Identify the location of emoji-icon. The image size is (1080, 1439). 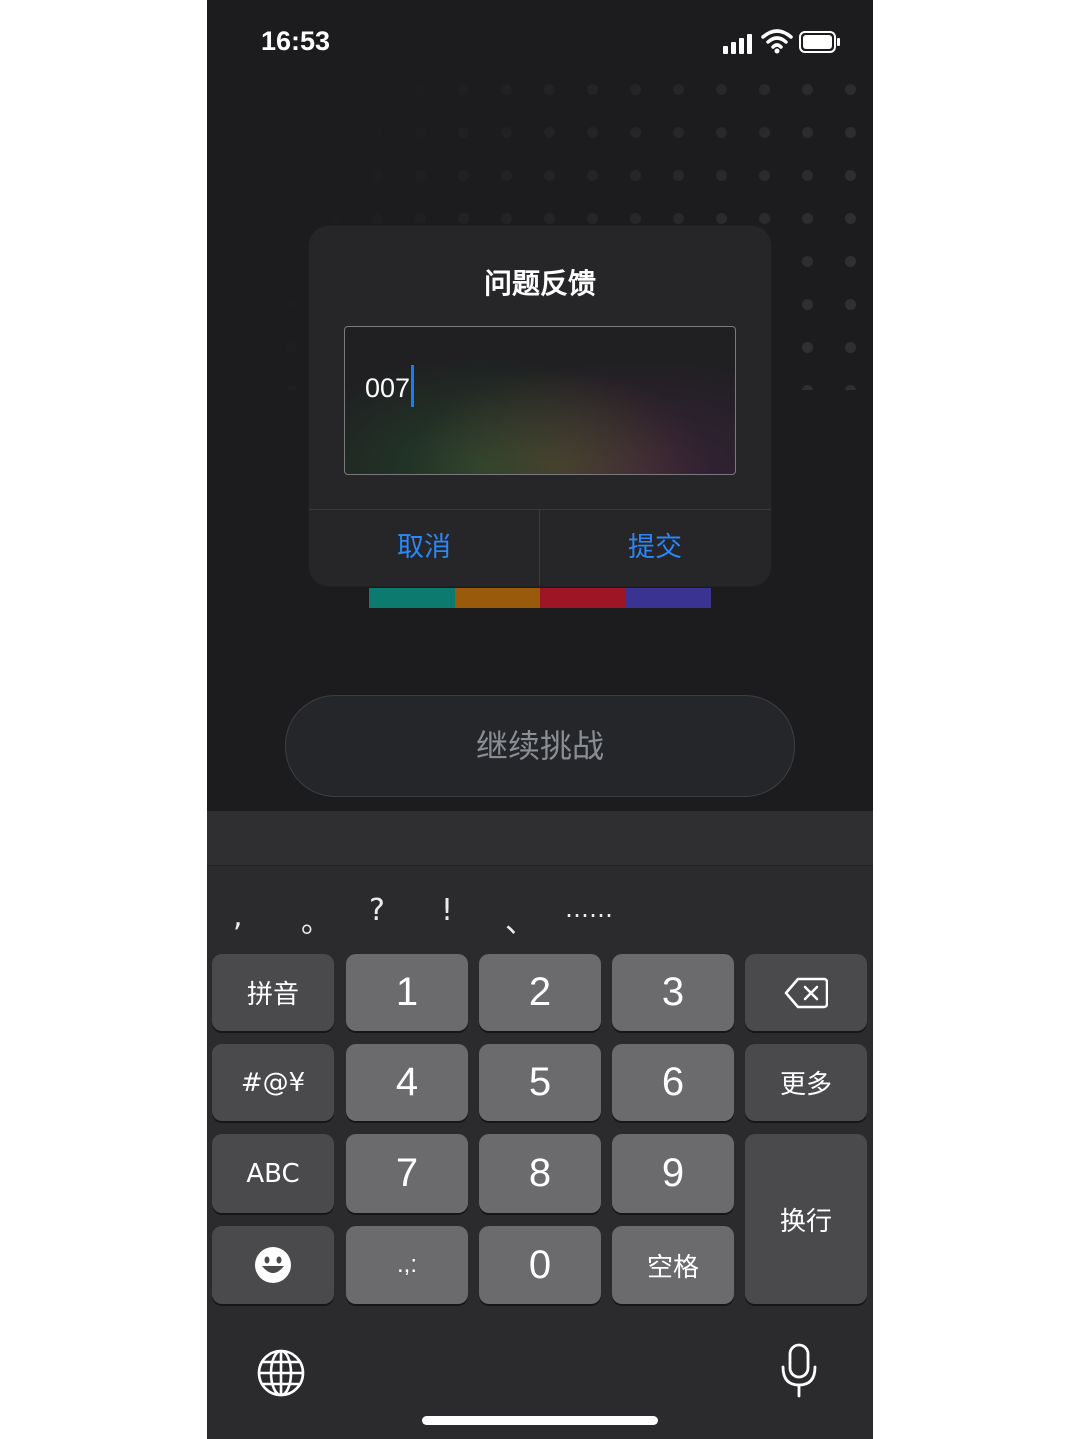
(273, 1265).